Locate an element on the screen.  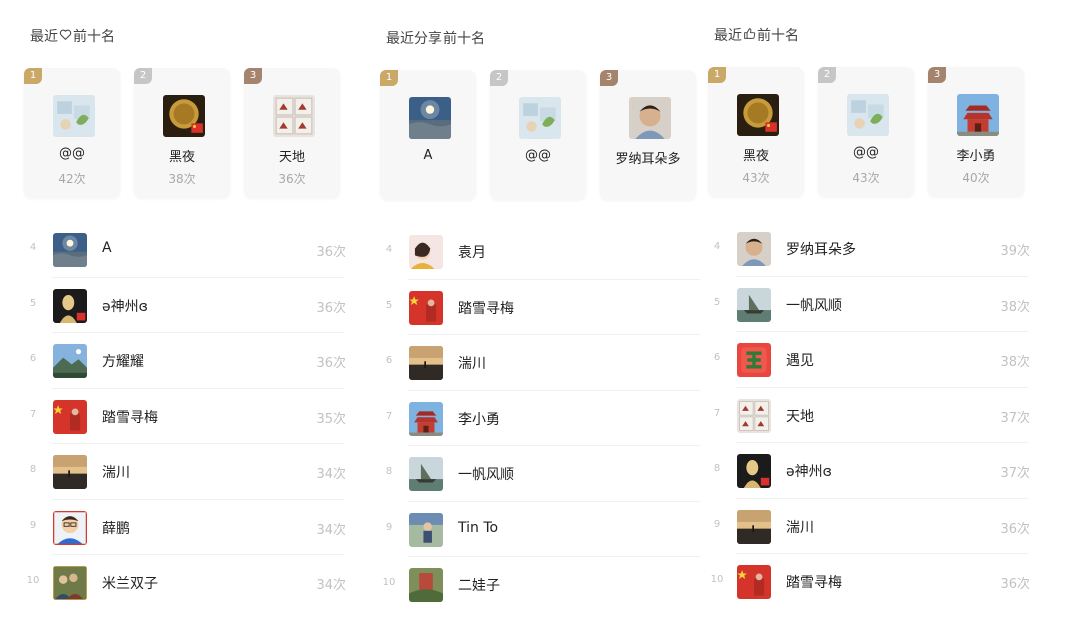
count: 42次 is located at coordinates (72, 179).